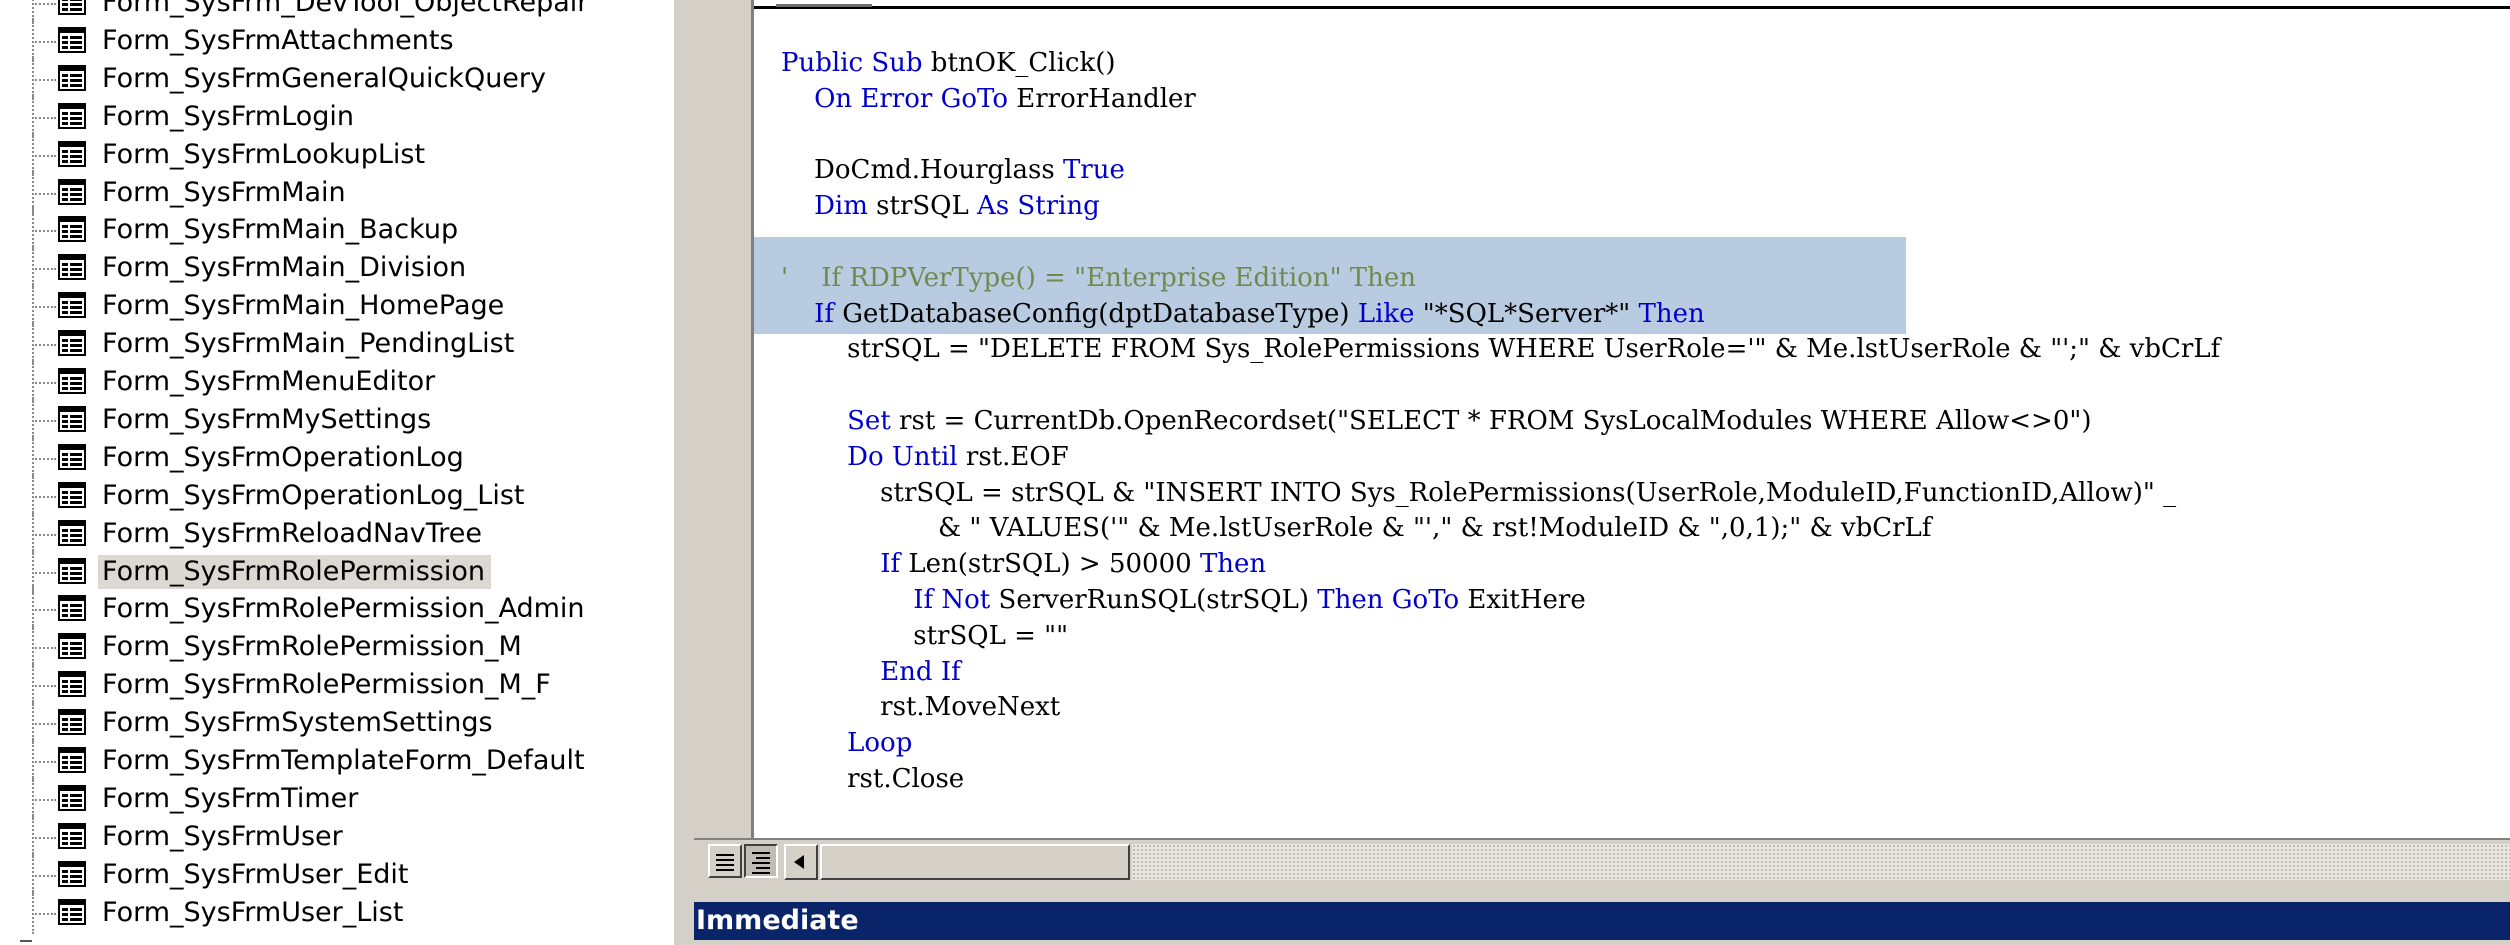 Image resolution: width=2510 pixels, height=945 pixels. What do you see at coordinates (224, 192) in the screenshot?
I see `tree-item-label: Form_SysFrmMain` at bounding box center [224, 192].